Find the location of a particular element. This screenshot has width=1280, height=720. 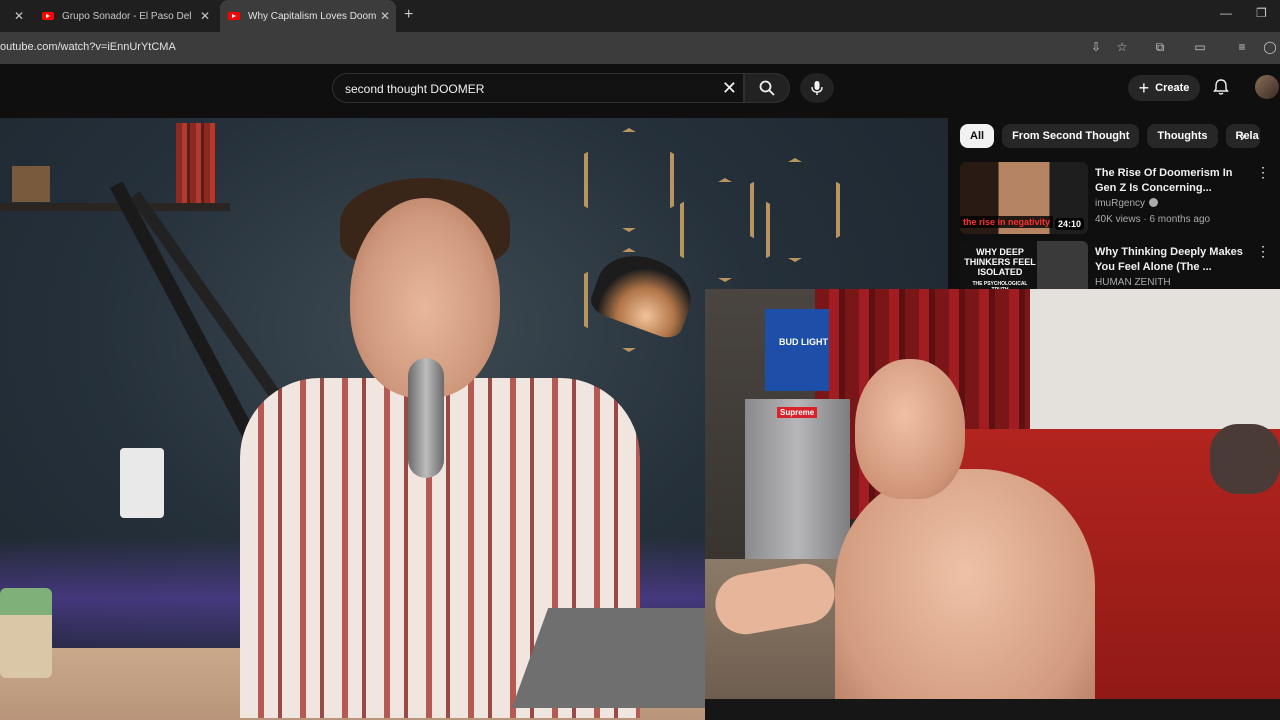

maximize-icon: ❐ is located at coordinates (1261, 13).